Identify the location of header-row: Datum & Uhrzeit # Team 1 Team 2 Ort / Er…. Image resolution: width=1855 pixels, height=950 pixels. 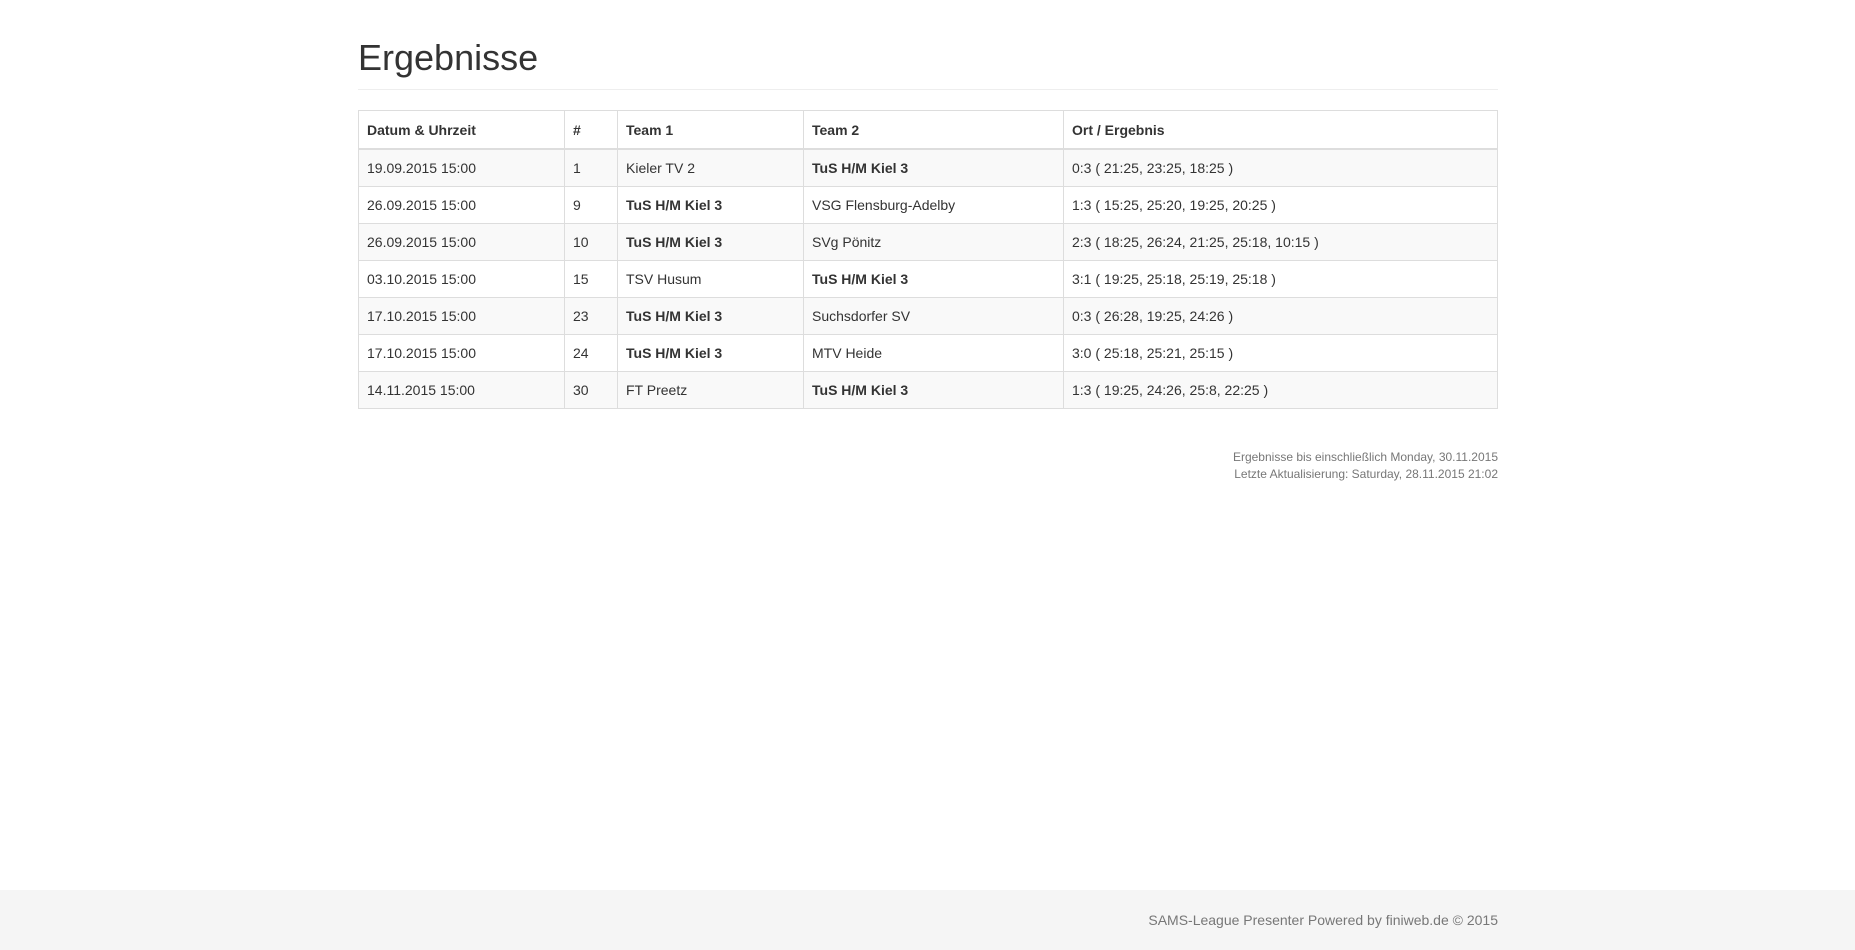
(928, 130).